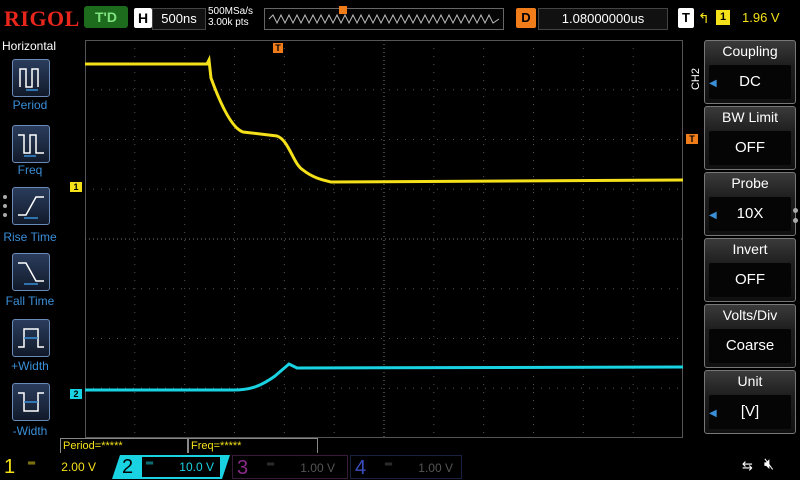 The width and height of the screenshot is (800, 480). I want to click on invert-softkey: Invert OFF, so click(750, 270).